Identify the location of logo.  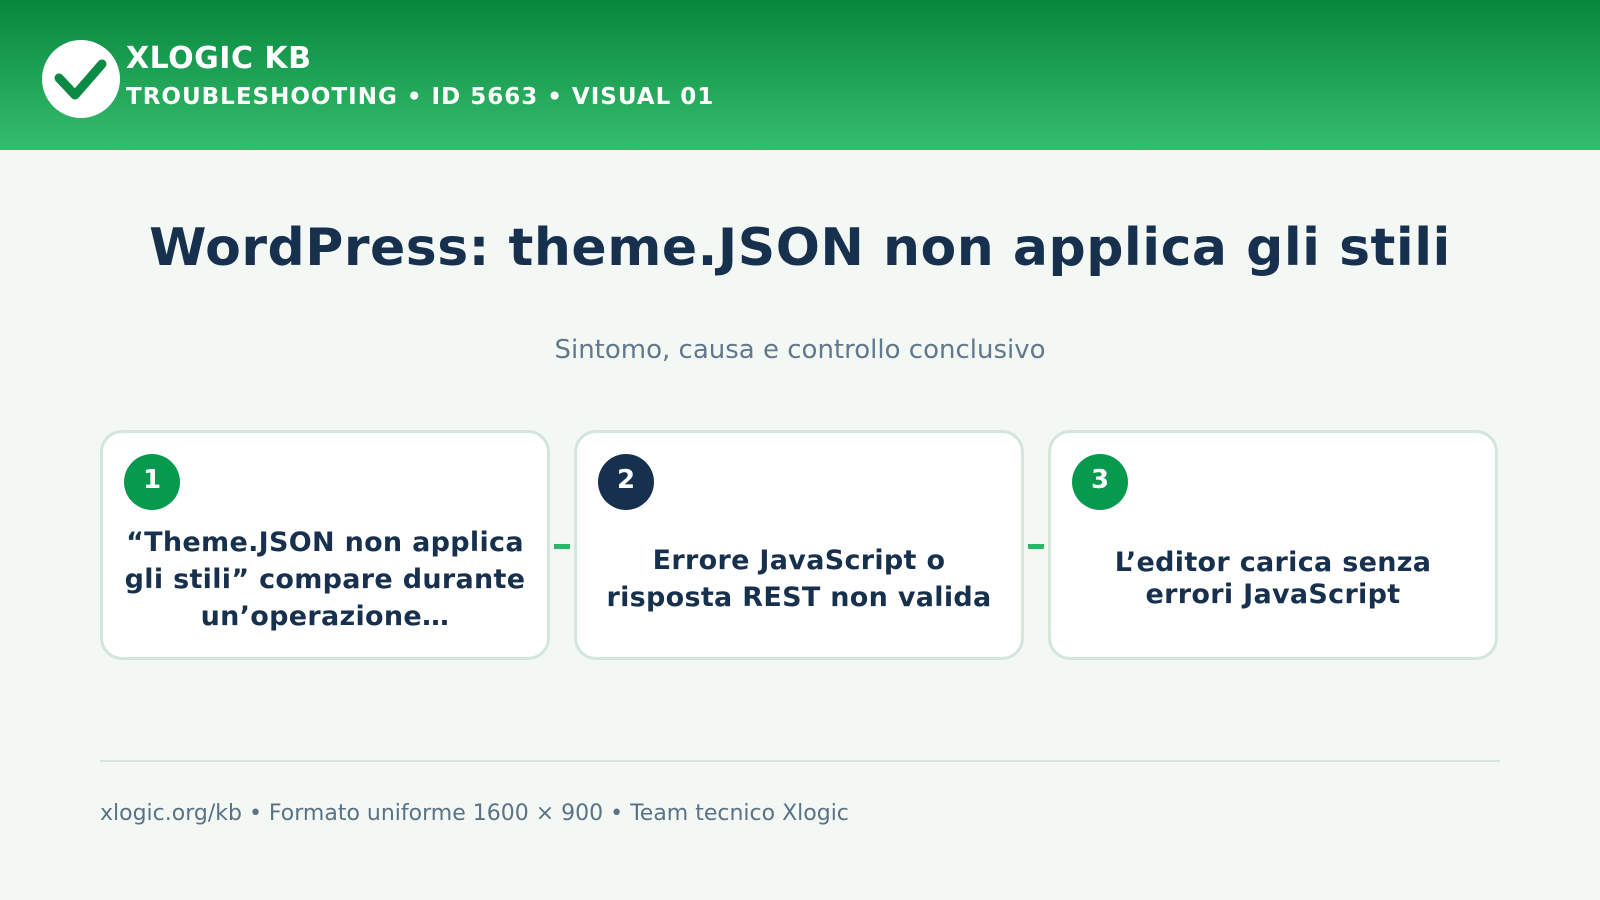
(81, 79).